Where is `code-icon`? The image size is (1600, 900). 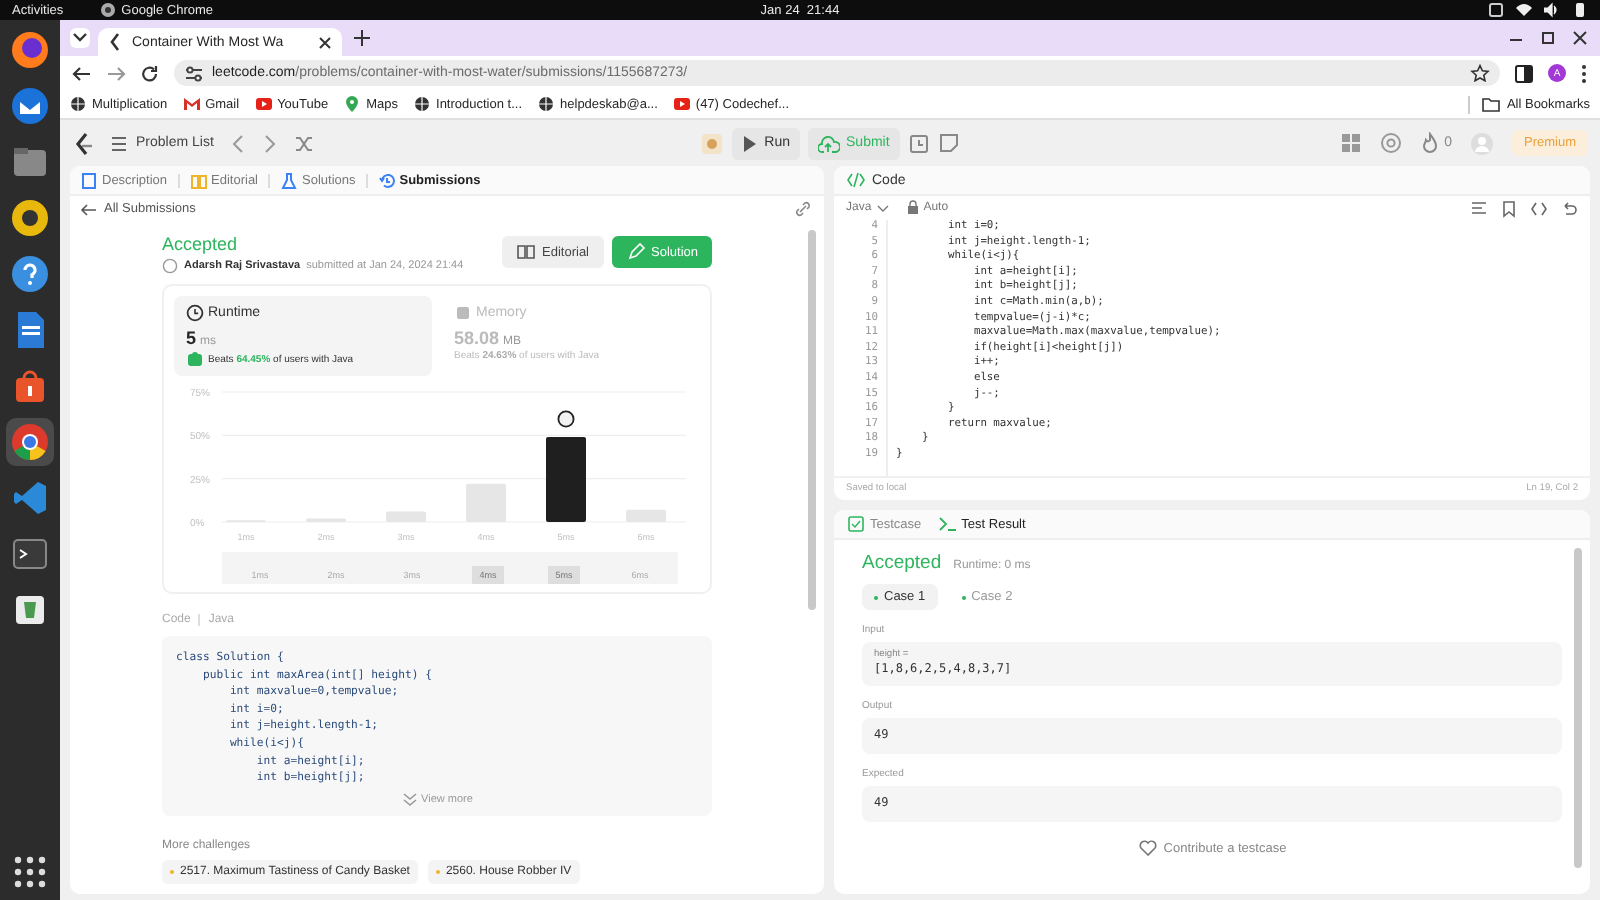
code-icon is located at coordinates (856, 180).